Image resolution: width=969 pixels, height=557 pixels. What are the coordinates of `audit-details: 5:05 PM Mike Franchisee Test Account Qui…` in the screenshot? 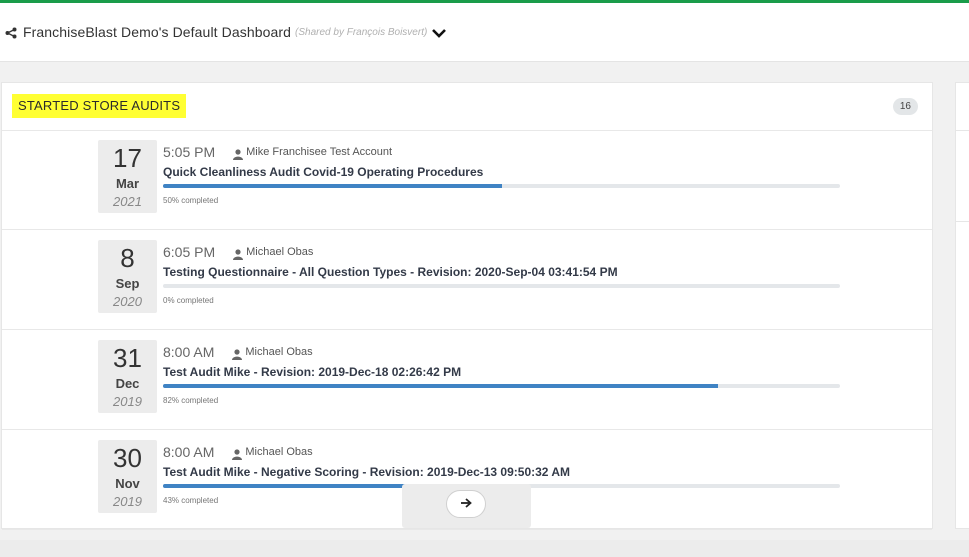 It's located at (502, 174).